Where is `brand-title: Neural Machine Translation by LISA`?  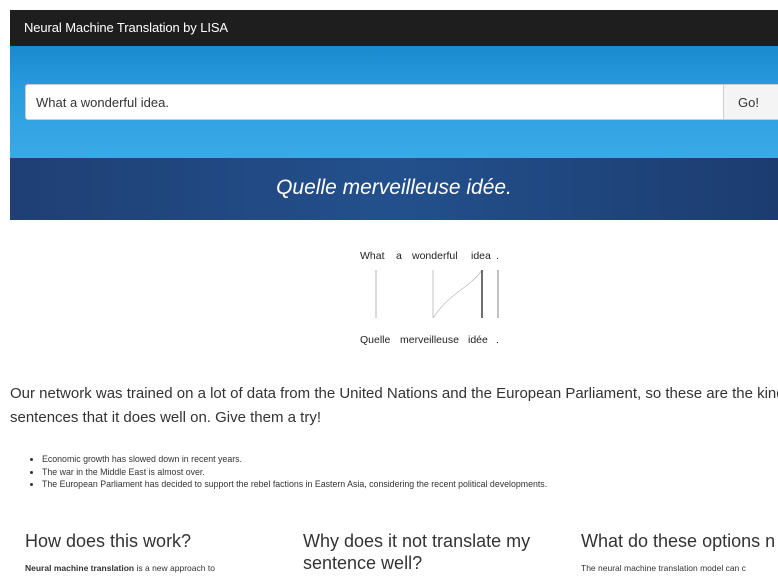 brand-title: Neural Machine Translation by LISA is located at coordinates (126, 27).